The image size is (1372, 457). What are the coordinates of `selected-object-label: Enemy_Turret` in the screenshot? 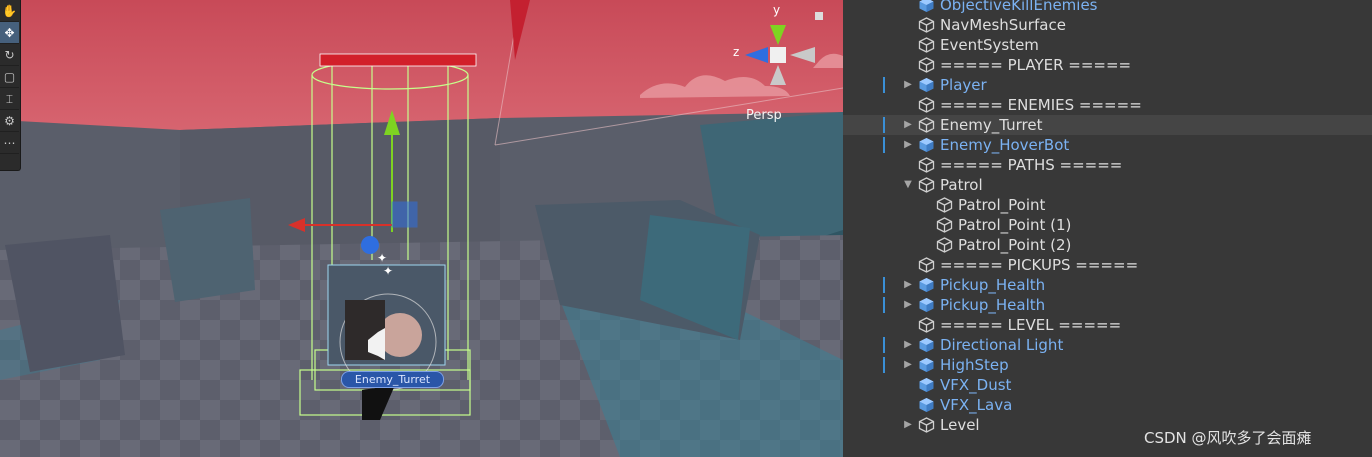 It's located at (392, 379).